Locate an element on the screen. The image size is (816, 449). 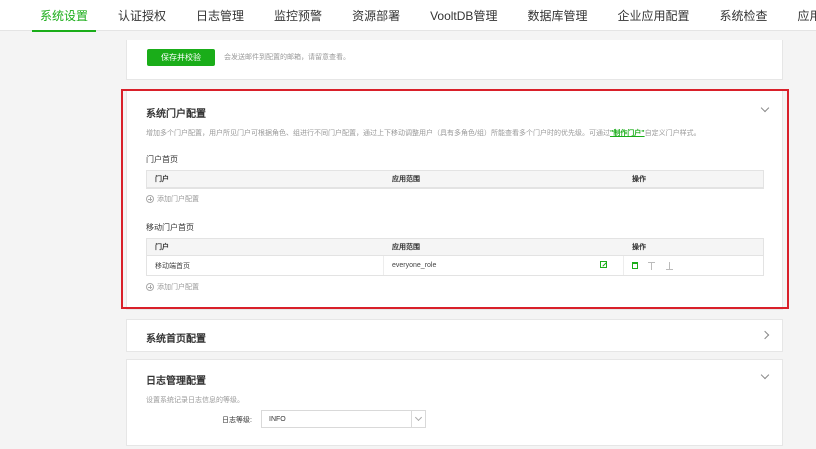
add-mobile-portal-link: 添加门户配置 is located at coordinates (172, 287).